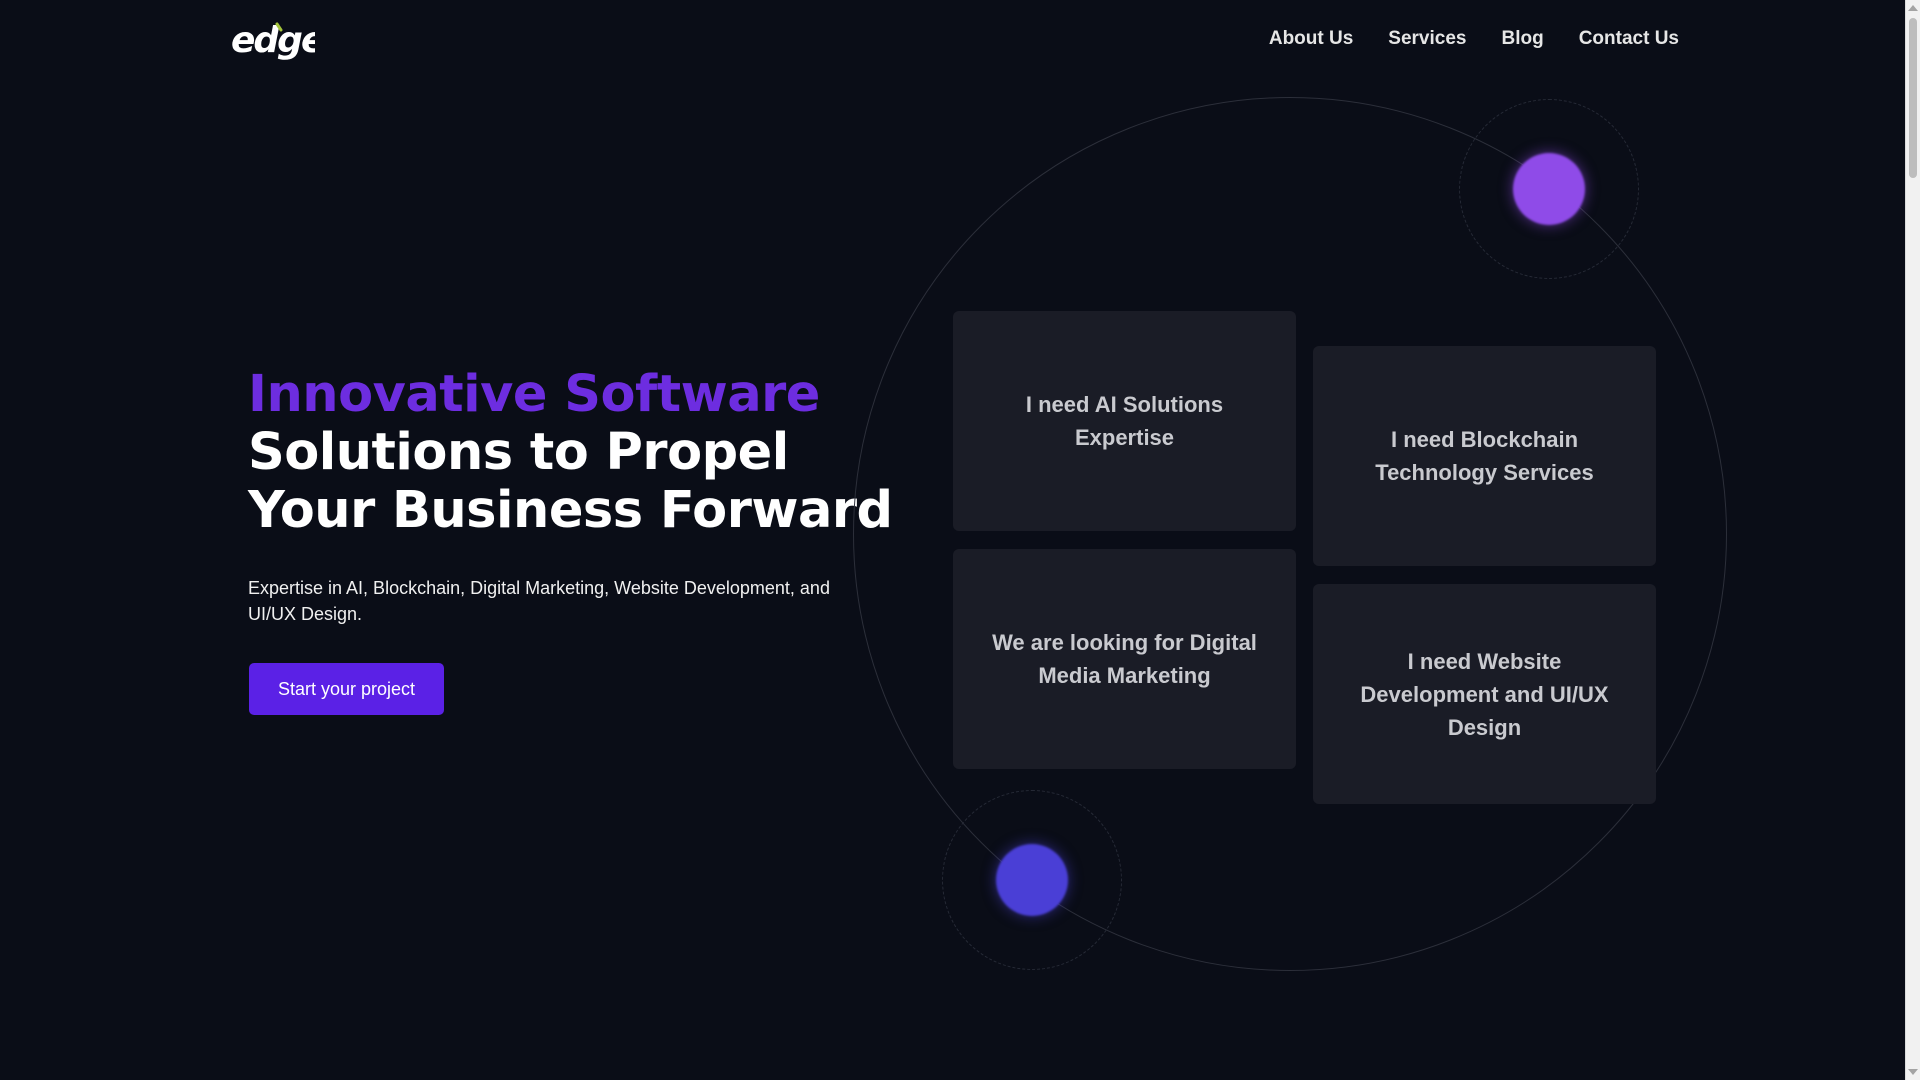 This screenshot has height=1080, width=1920. What do you see at coordinates (1913, 98) in the screenshot?
I see `scroll-thumb` at bounding box center [1913, 98].